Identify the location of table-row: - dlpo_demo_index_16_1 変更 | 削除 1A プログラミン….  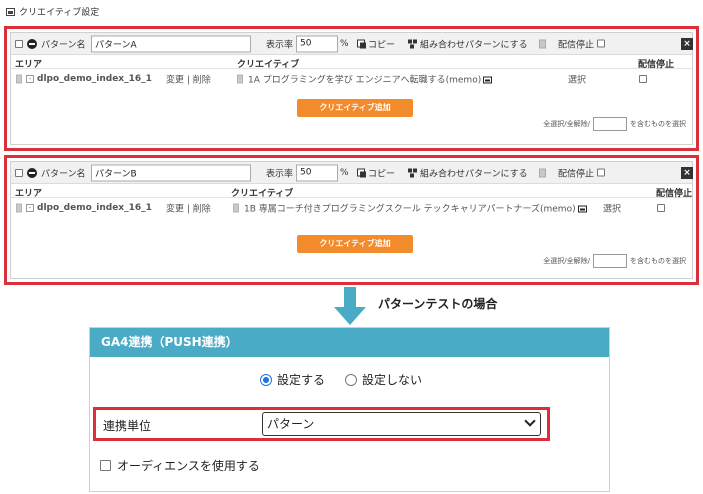
(351, 79).